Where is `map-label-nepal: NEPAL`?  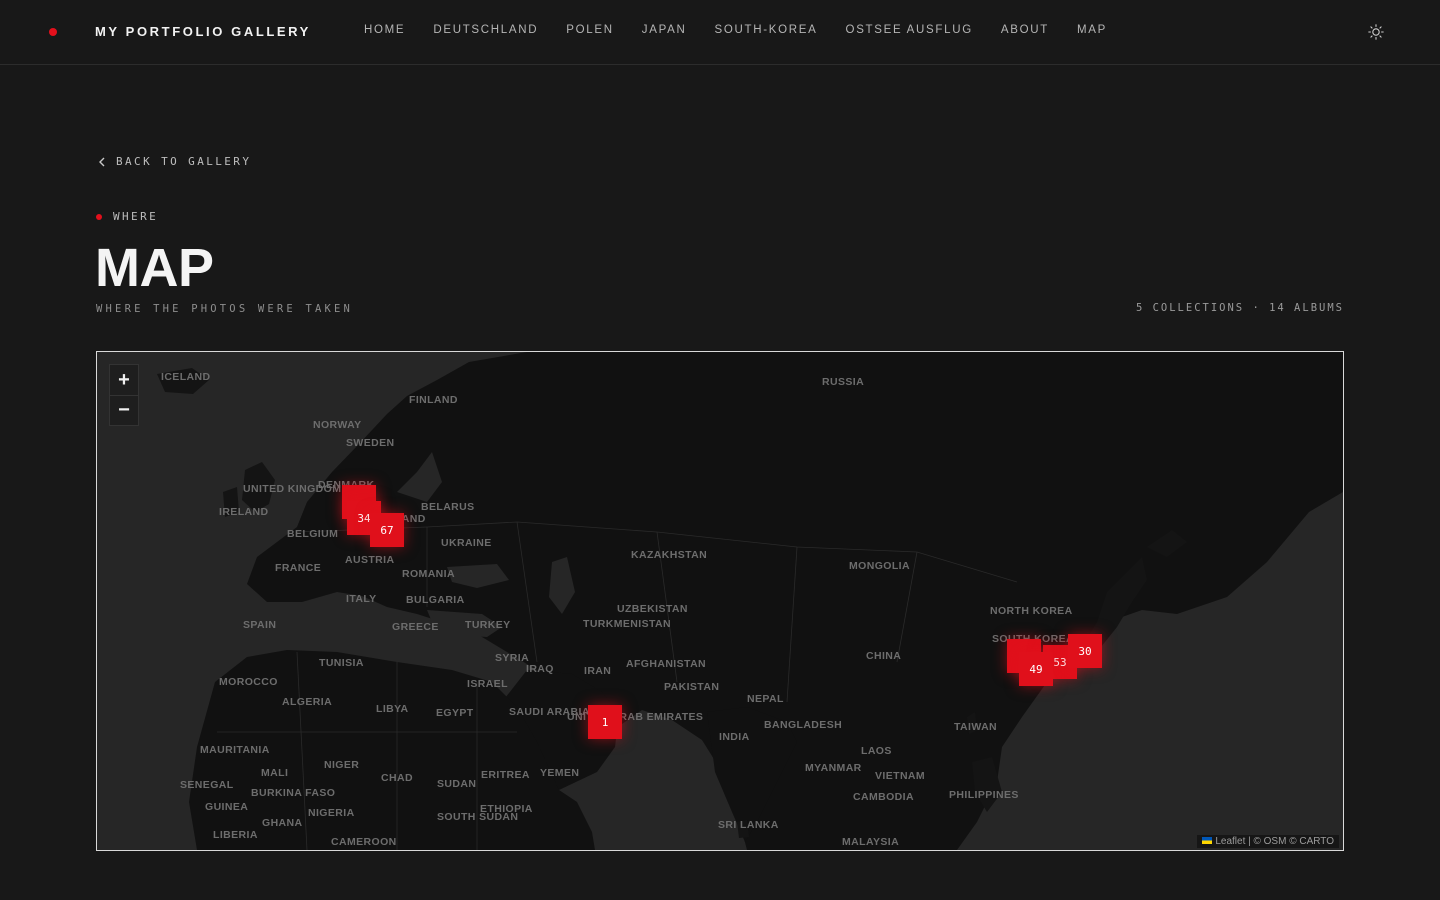
map-label-nepal: NEPAL is located at coordinates (765, 699).